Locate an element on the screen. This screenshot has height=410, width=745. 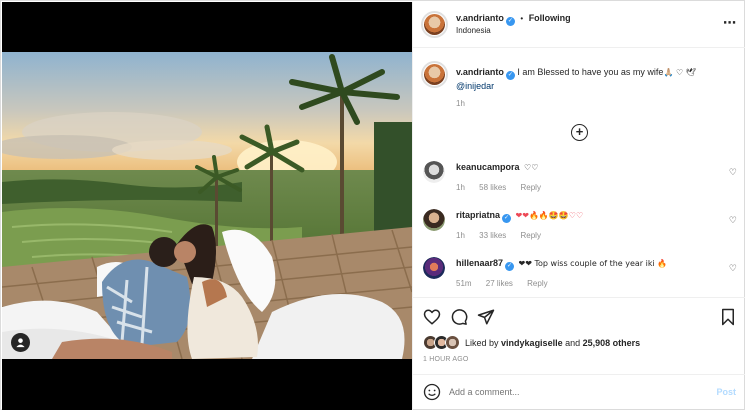
comment-item: keanucampora ♡♡ 1h 58 likes Reply ♡ is located at coordinates (579, 179).